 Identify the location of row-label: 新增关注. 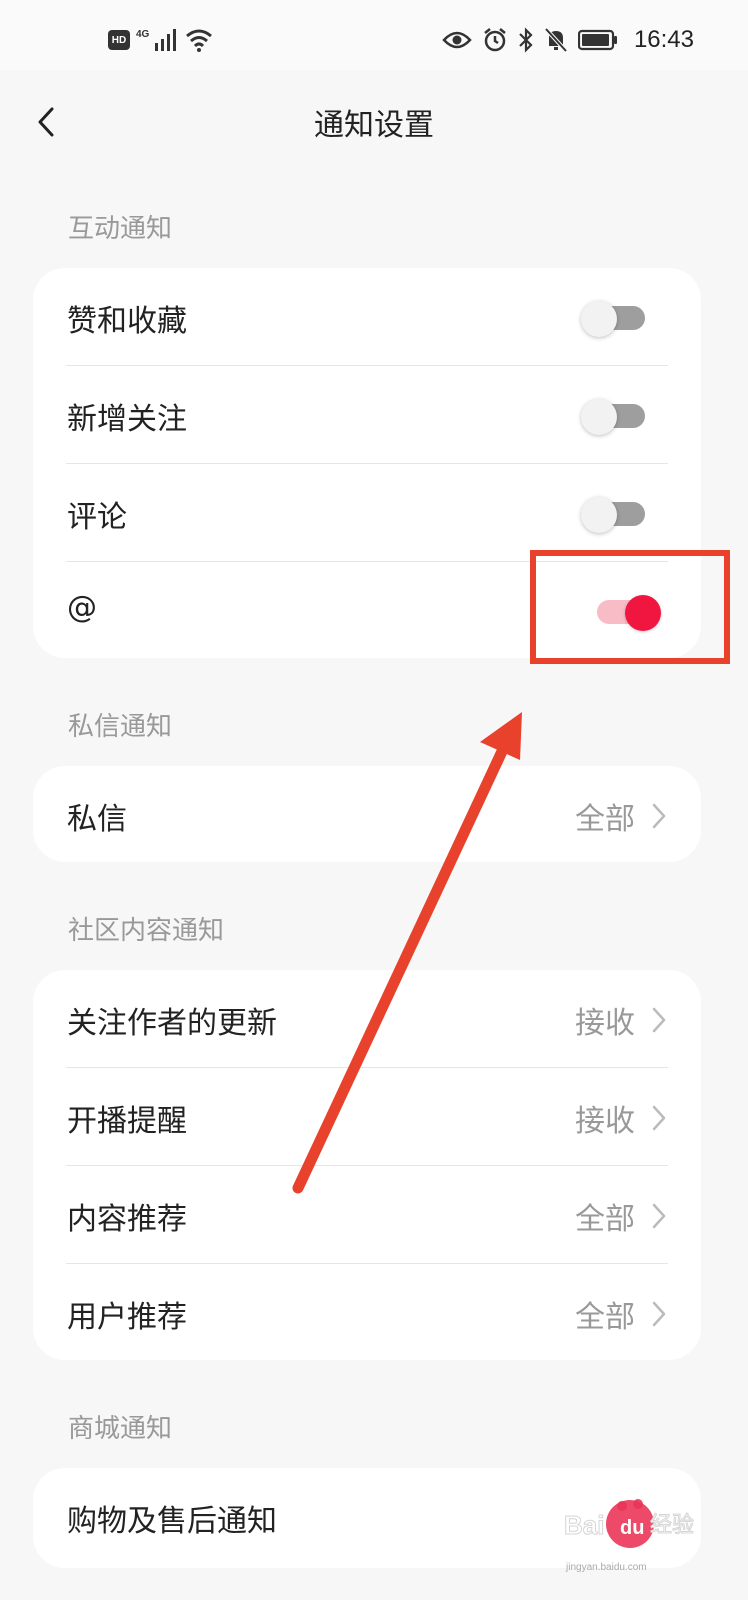
(127, 419).